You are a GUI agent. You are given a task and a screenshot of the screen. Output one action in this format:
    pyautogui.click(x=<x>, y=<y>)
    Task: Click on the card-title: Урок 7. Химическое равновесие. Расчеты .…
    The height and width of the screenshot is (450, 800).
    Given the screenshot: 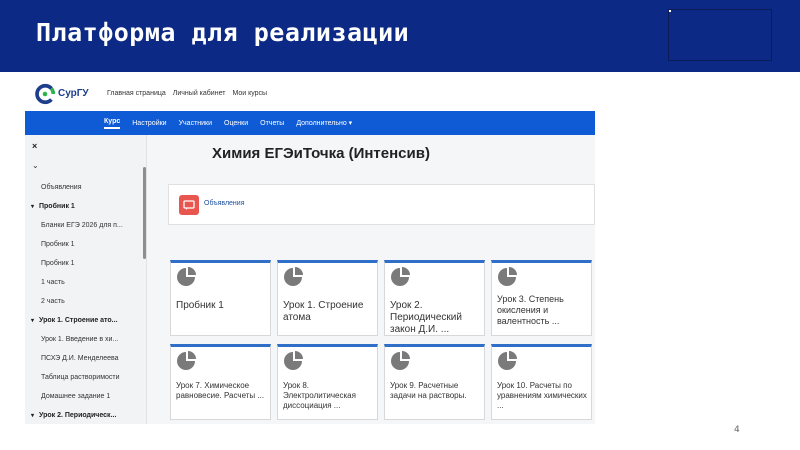 What is the action you would take?
    pyautogui.click(x=220, y=390)
    